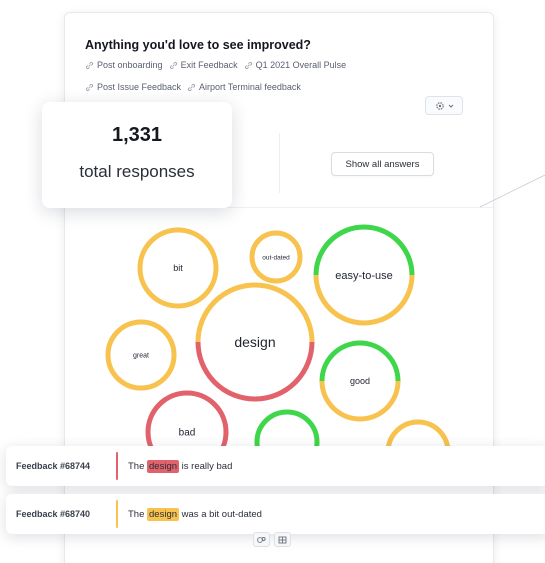 The width and height of the screenshot is (545, 563). Describe the element at coordinates (272, 539) in the screenshot. I see `view-toggle` at that location.